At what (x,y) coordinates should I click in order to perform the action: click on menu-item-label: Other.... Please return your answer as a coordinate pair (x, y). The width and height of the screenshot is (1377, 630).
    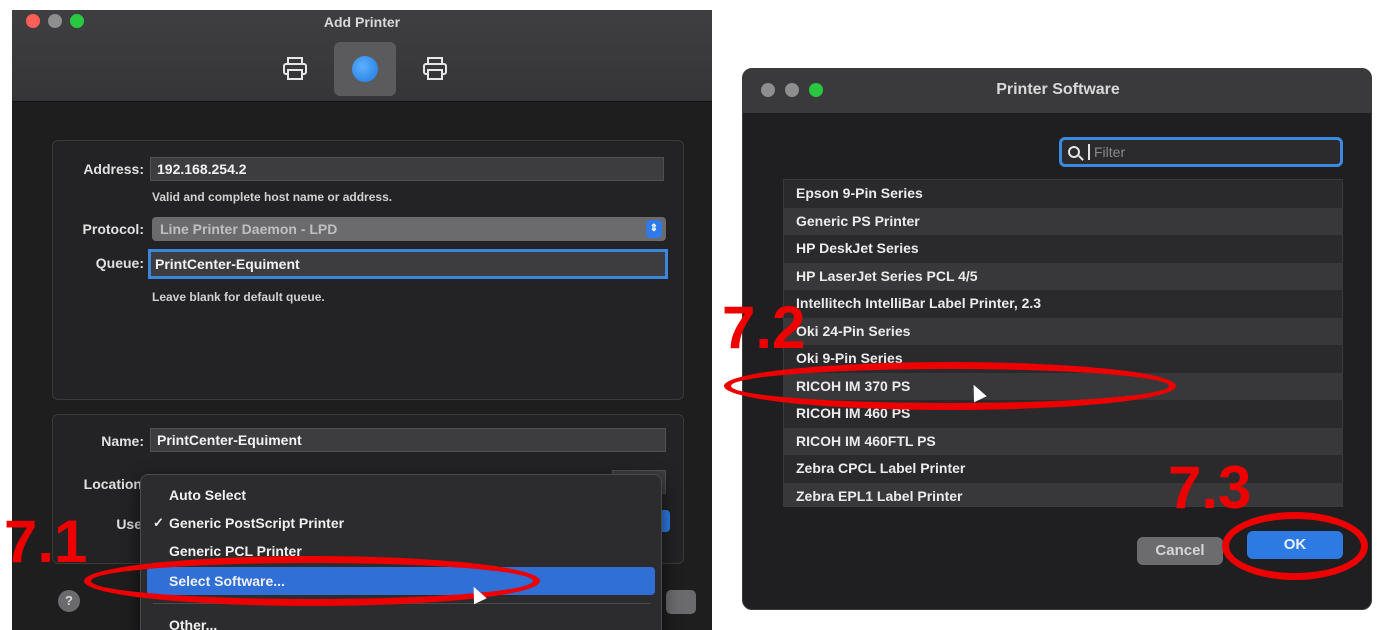
    Looking at the image, I should click on (193, 623).